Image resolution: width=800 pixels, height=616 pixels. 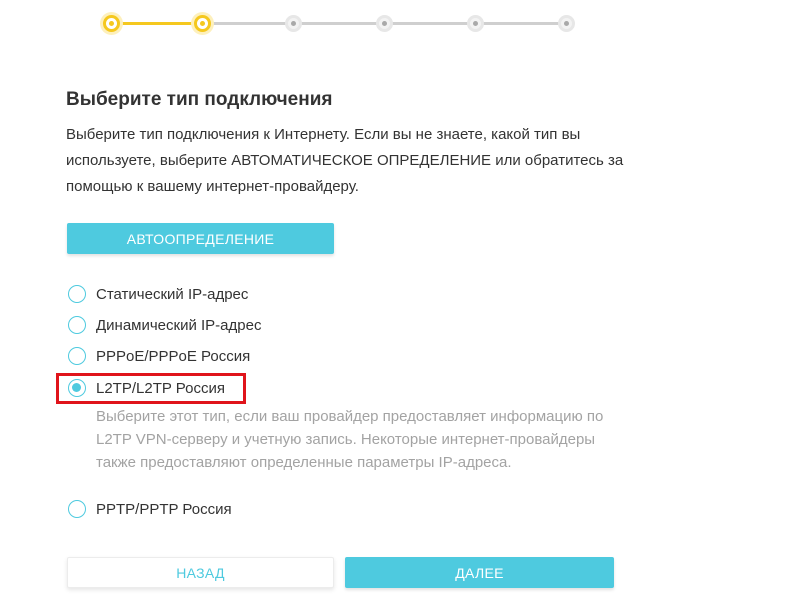 I want to click on option-label: PPPoE/PPPoE Россия, so click(x=173, y=356).